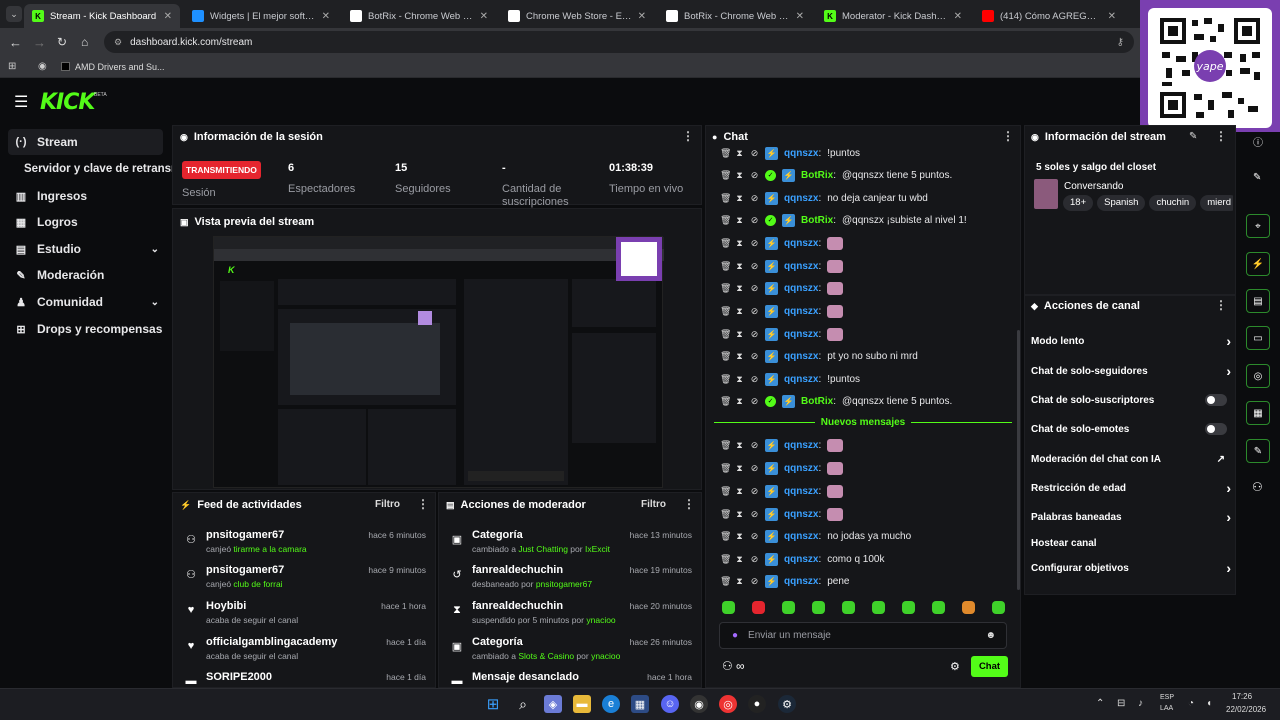 This screenshot has height=720, width=1280. I want to click on chat-more-icon: ⋮, so click(1008, 136).